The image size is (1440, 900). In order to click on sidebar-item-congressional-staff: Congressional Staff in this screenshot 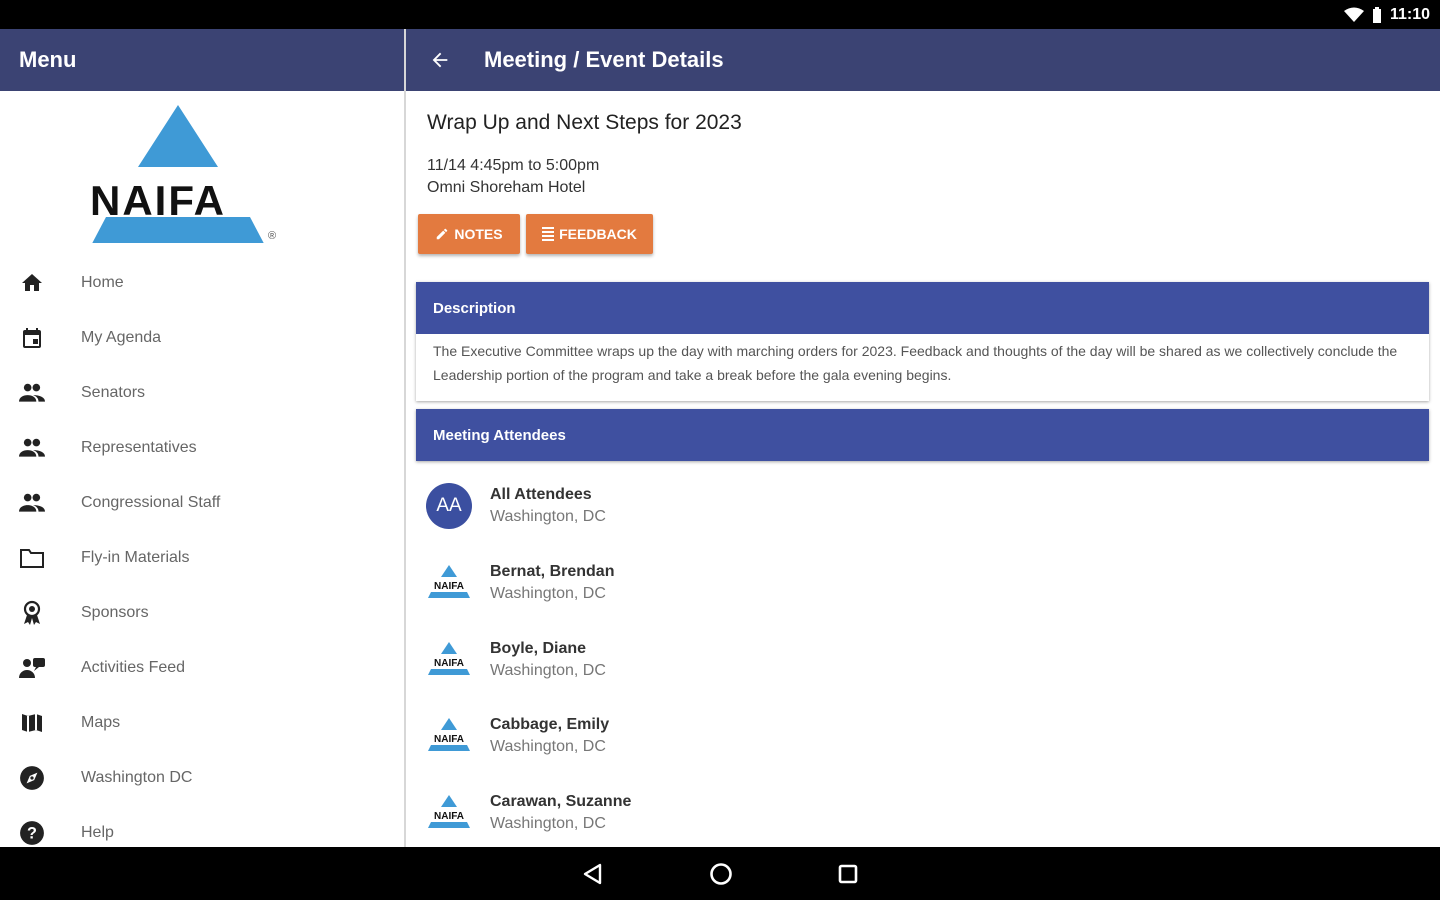, I will do `click(202, 502)`.